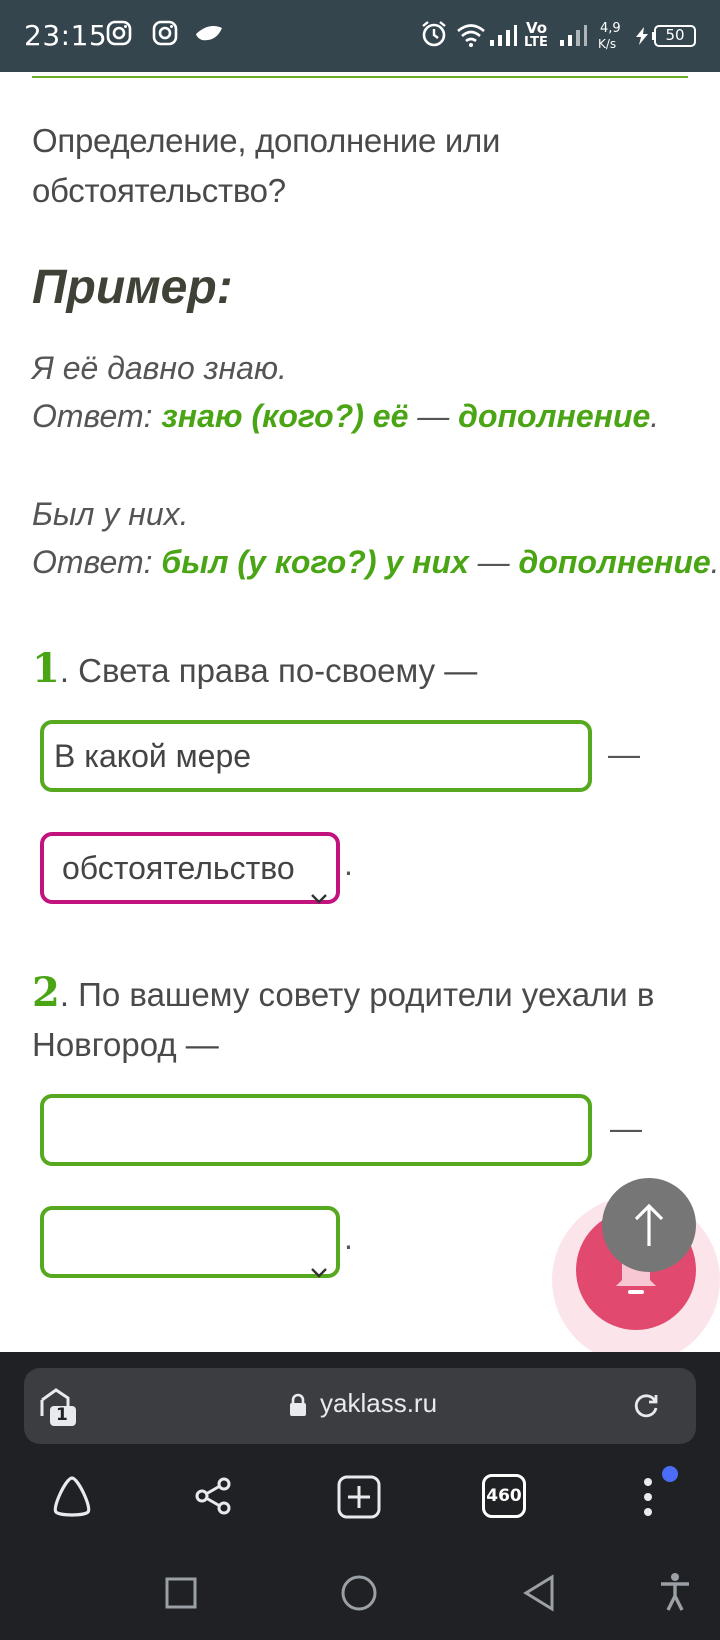  Describe the element at coordinates (607, 44) in the screenshot. I see `net-speed-unit: K/s` at that location.